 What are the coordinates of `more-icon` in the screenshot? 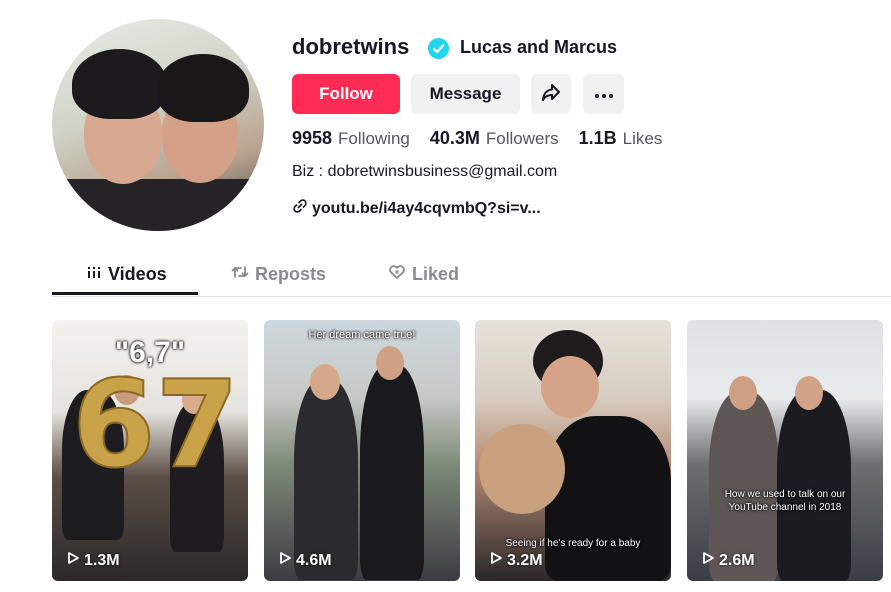 It's located at (604, 94).